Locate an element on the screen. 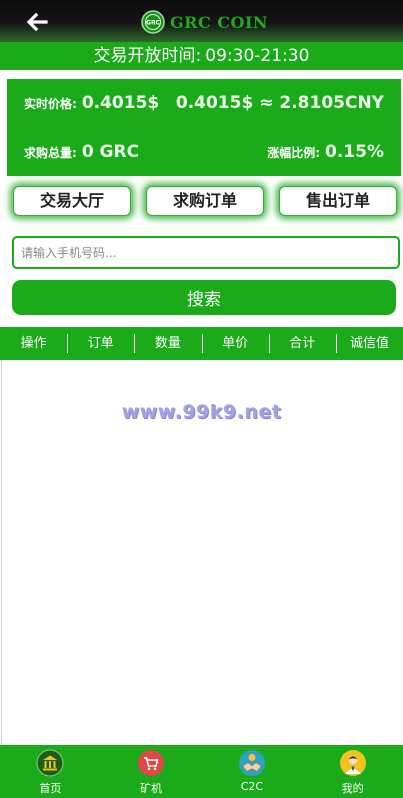  price-conversion-value: 0.4015$ ≈ 2.8105CNY is located at coordinates (279, 103).